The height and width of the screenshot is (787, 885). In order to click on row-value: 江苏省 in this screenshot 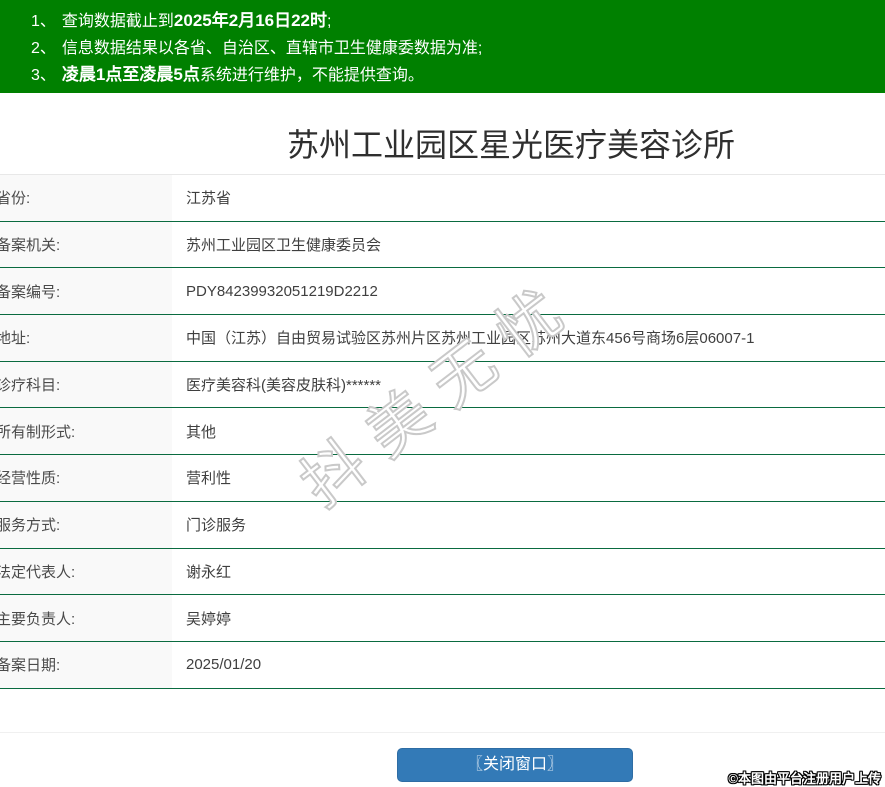, I will do `click(209, 199)`.